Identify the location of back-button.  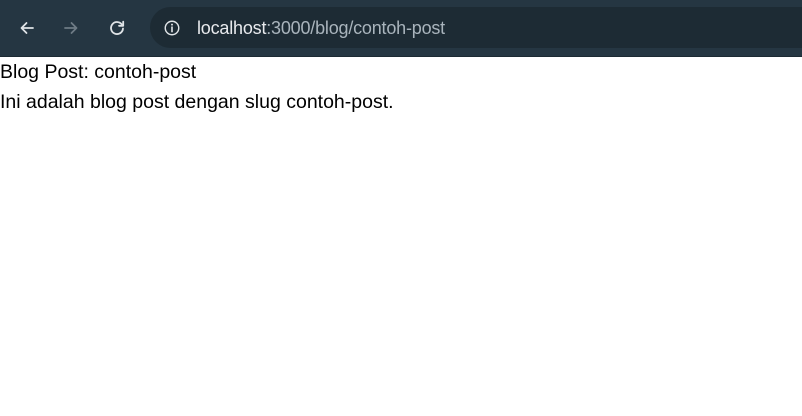
(27, 28).